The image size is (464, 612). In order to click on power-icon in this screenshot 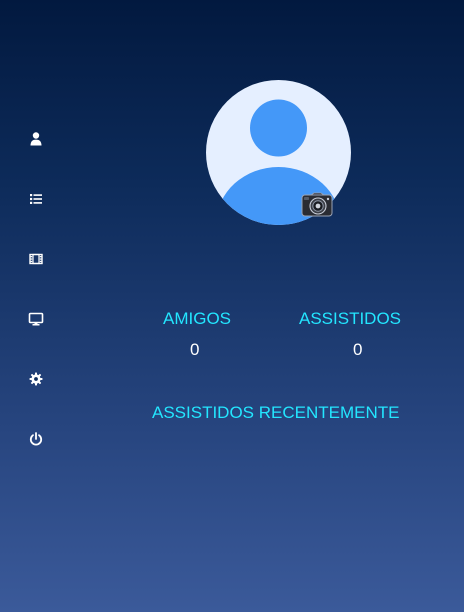, I will do `click(36, 439)`.